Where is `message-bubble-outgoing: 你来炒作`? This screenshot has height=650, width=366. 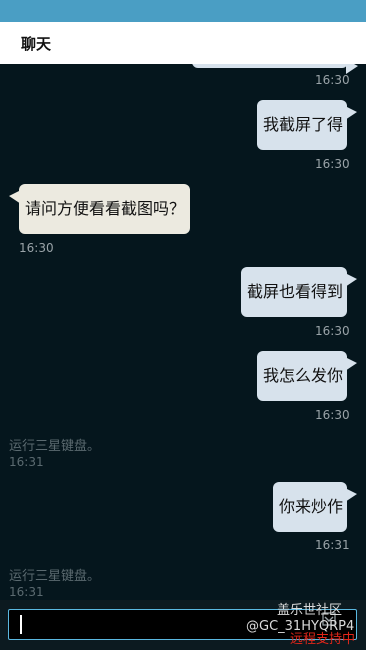
message-bubble-outgoing: 你来炒作 is located at coordinates (315, 507).